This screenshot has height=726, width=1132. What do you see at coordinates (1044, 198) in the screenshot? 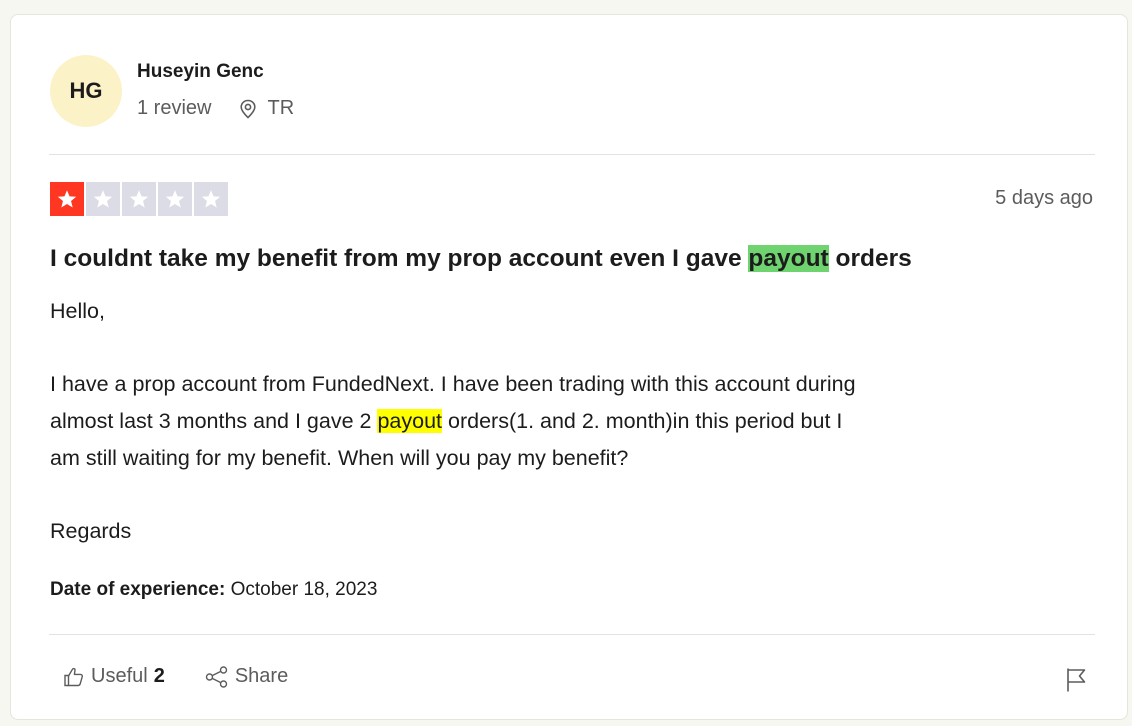
I see `review-date-ago: 5 days ago` at bounding box center [1044, 198].